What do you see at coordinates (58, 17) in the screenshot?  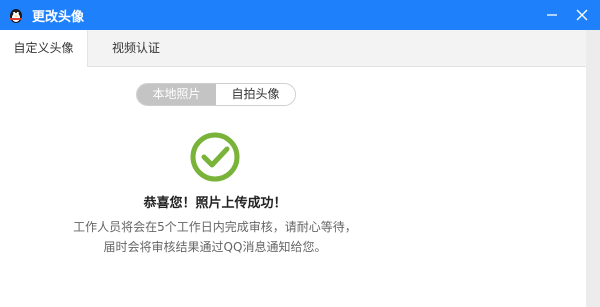 I see `window-title: 更改头像` at bounding box center [58, 17].